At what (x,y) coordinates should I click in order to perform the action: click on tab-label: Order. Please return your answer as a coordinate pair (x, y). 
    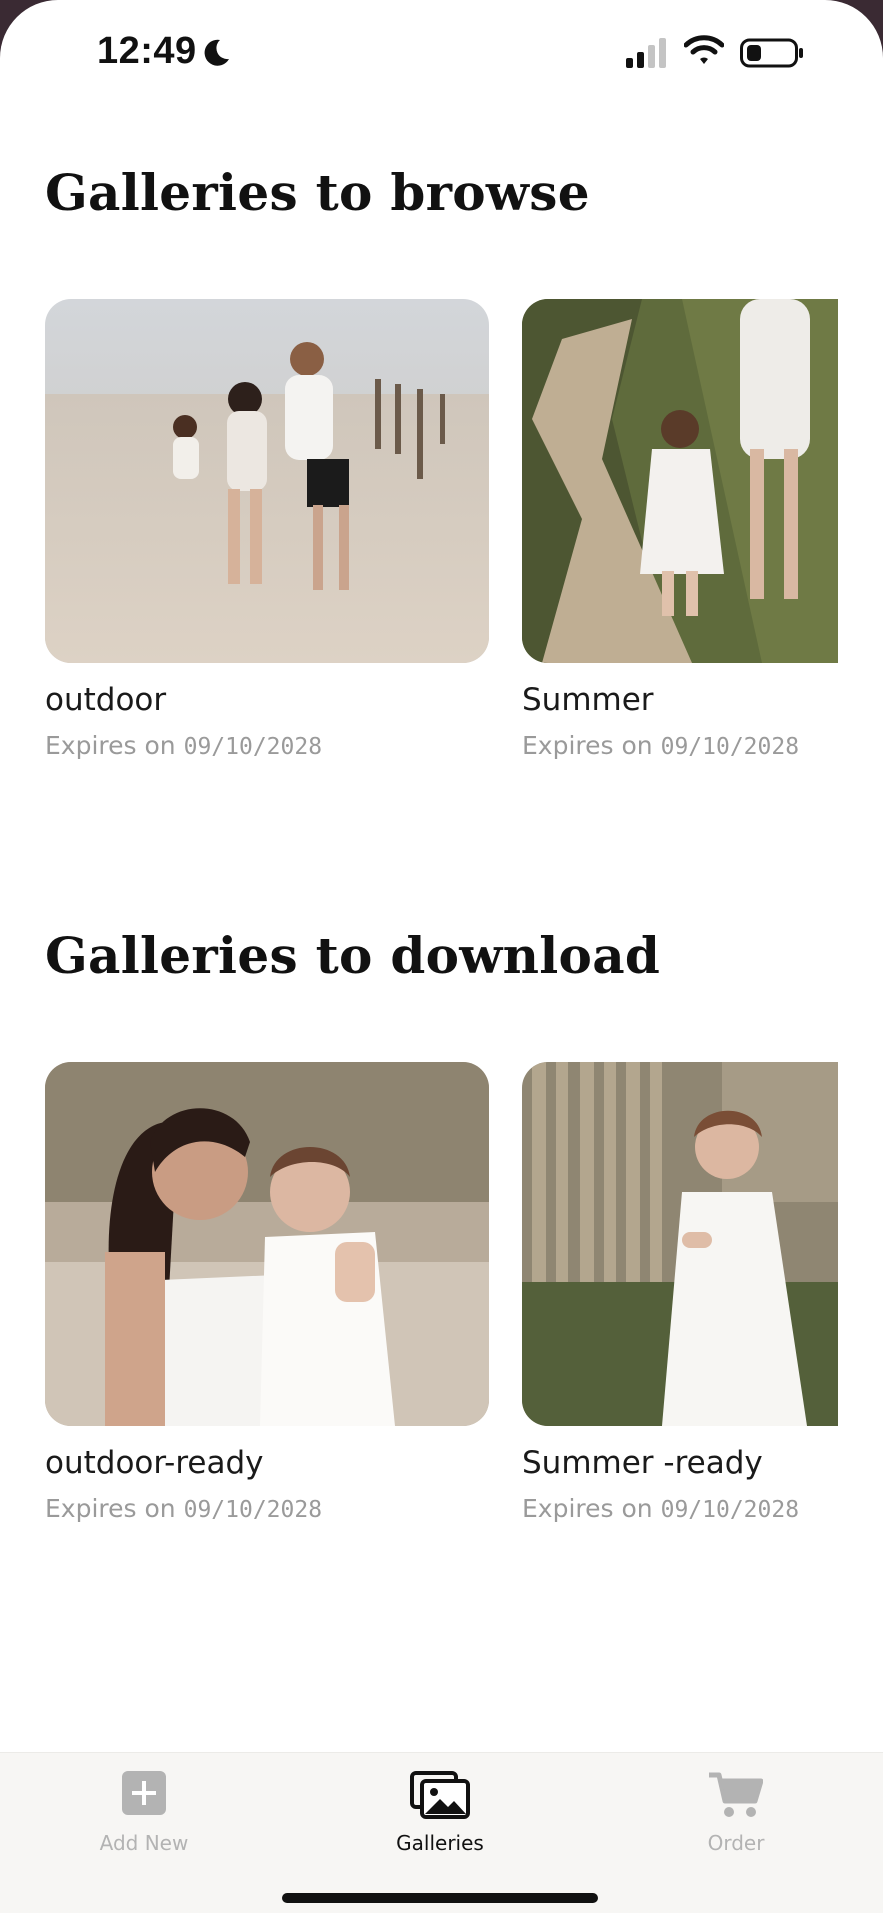
    Looking at the image, I should click on (736, 1843).